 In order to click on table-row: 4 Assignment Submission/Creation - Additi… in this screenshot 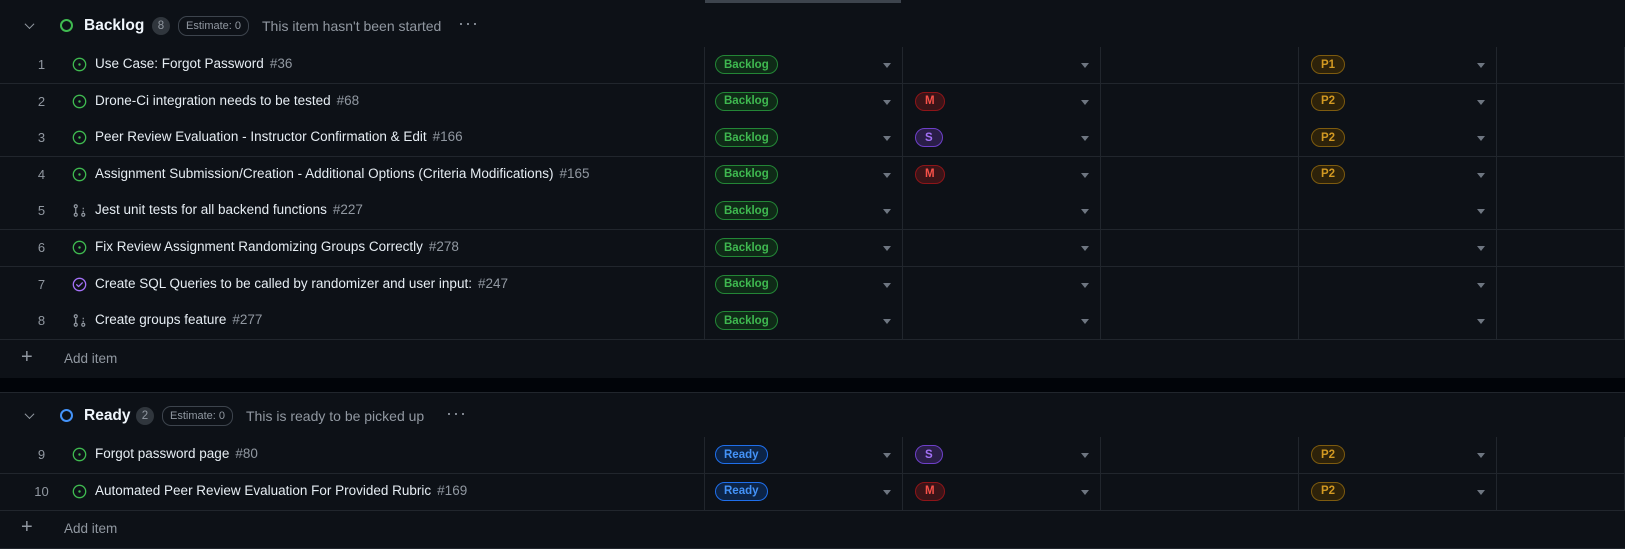, I will do `click(812, 175)`.